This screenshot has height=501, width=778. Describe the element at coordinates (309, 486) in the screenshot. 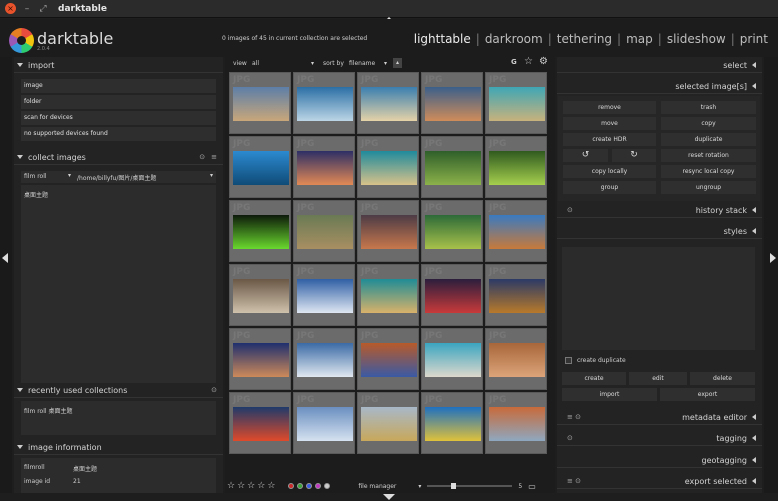

I see `color-label-blue` at that location.